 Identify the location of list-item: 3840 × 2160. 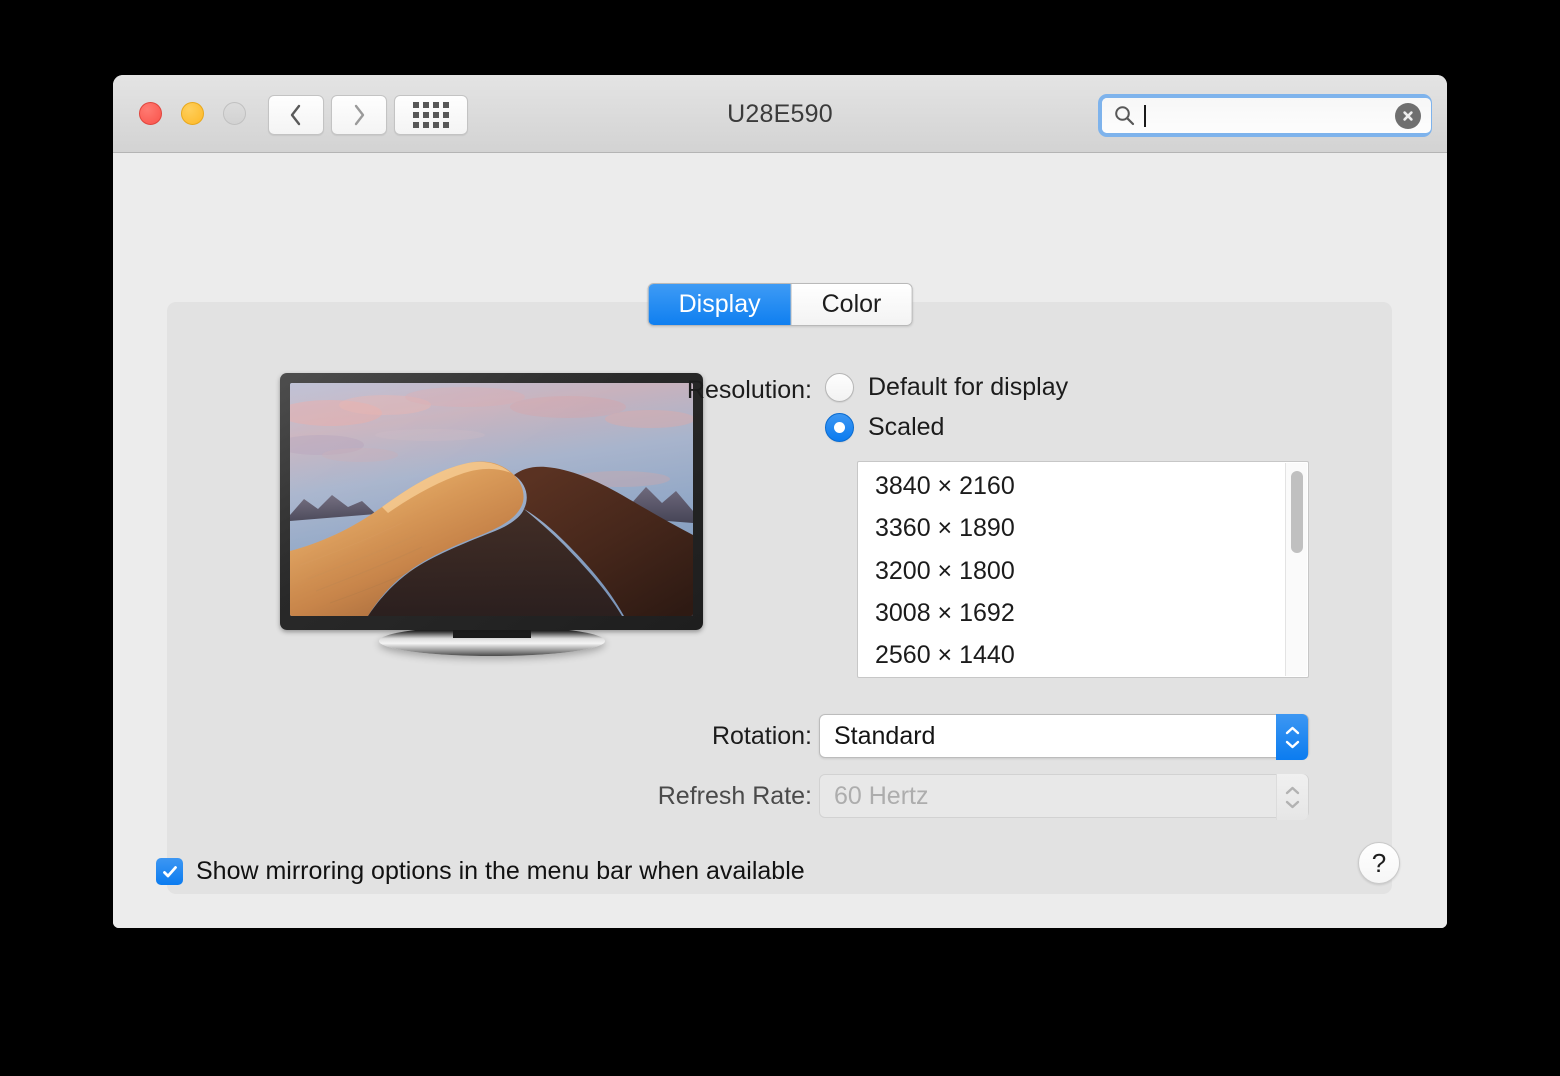
(1083, 486).